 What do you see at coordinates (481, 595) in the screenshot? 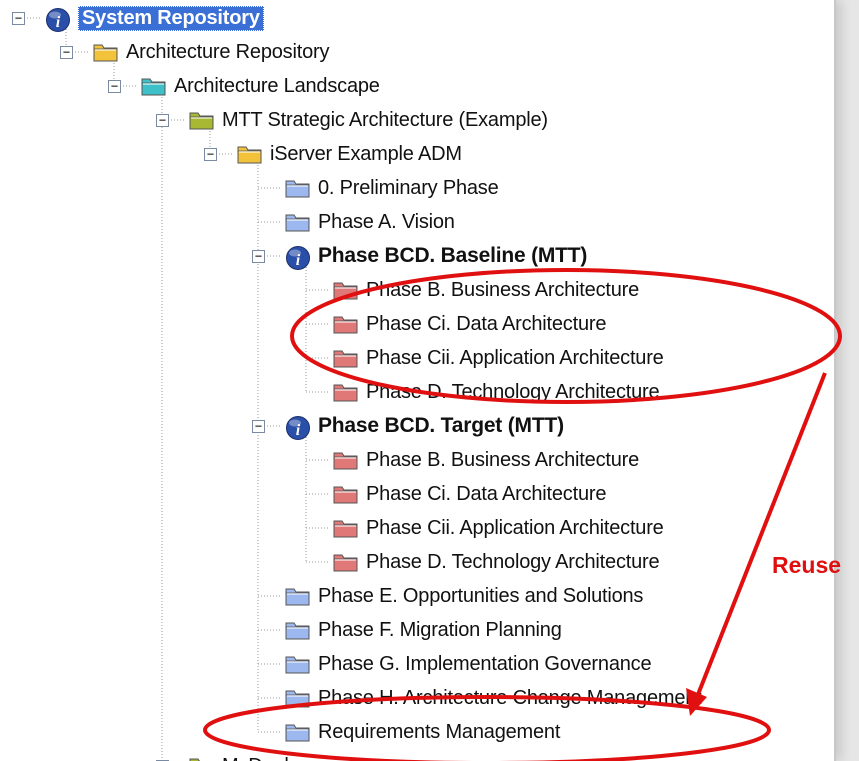
I see `tree-node-label: Phase E. Opportunities and Solutions` at bounding box center [481, 595].